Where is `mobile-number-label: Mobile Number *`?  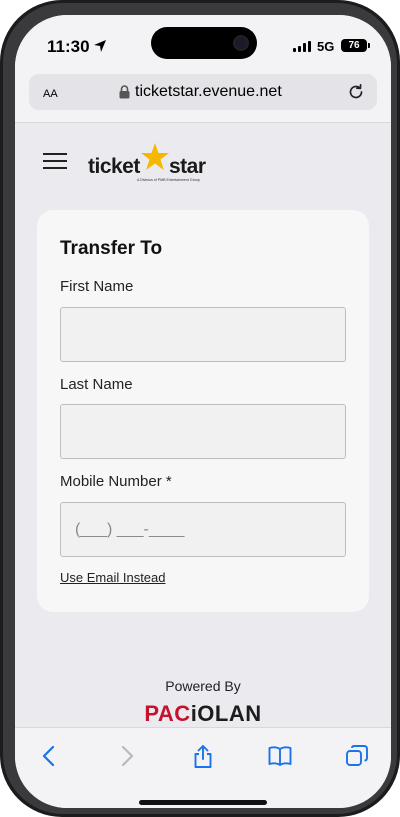 mobile-number-label: Mobile Number * is located at coordinates (116, 481).